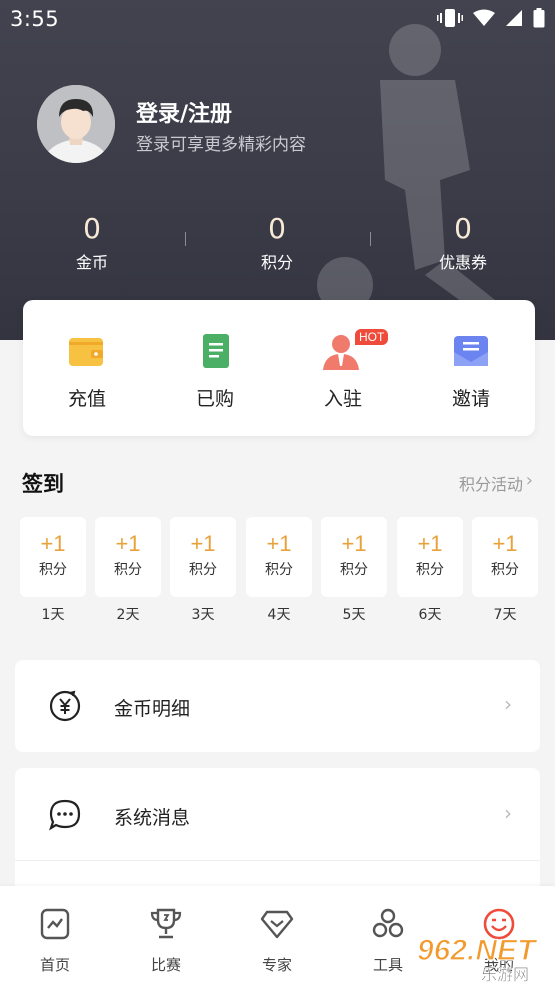 This screenshot has width=555, height=988. Describe the element at coordinates (203, 615) in the screenshot. I see `signin-day-label: 3天` at that location.